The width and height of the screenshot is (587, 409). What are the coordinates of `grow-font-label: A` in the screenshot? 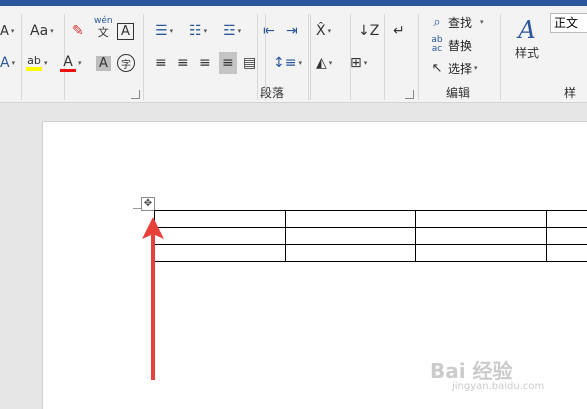 It's located at (4, 31).